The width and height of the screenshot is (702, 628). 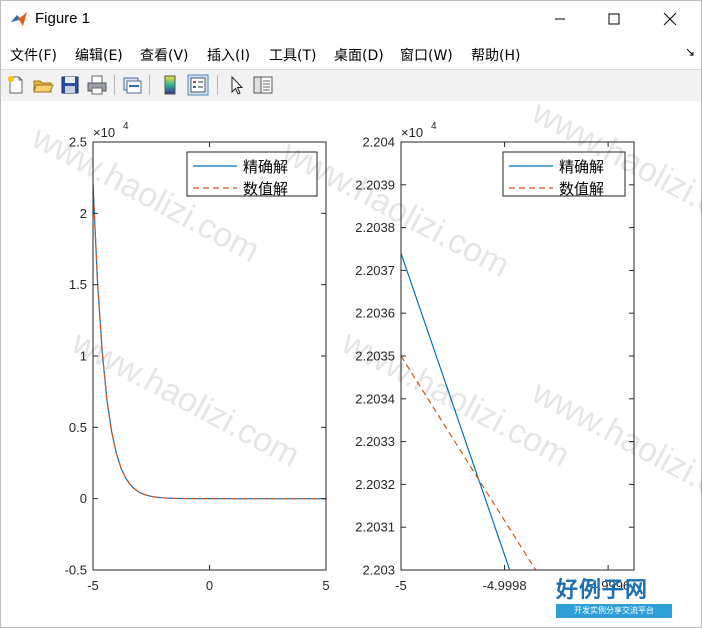 I want to click on maximize-icon, so click(x=614, y=19).